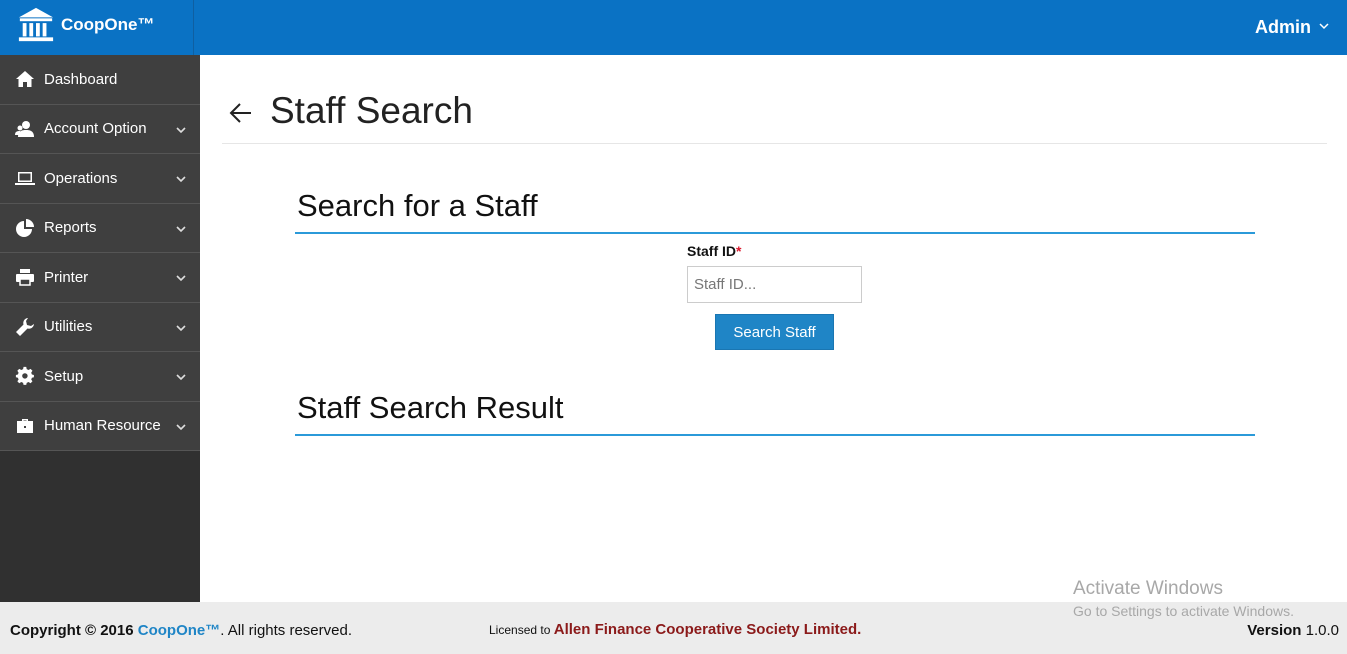 The height and width of the screenshot is (654, 1347). I want to click on brand-logo: CoopOne™, so click(97, 27).